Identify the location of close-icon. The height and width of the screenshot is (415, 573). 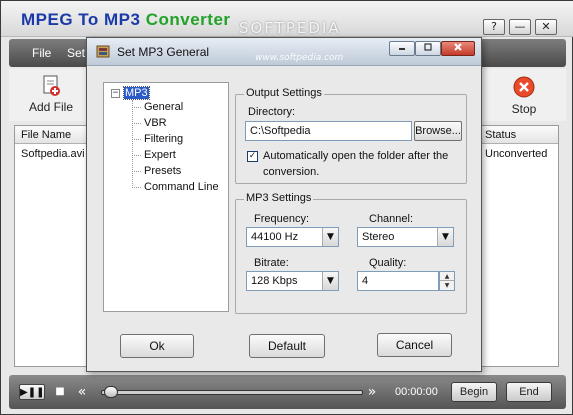
(458, 47).